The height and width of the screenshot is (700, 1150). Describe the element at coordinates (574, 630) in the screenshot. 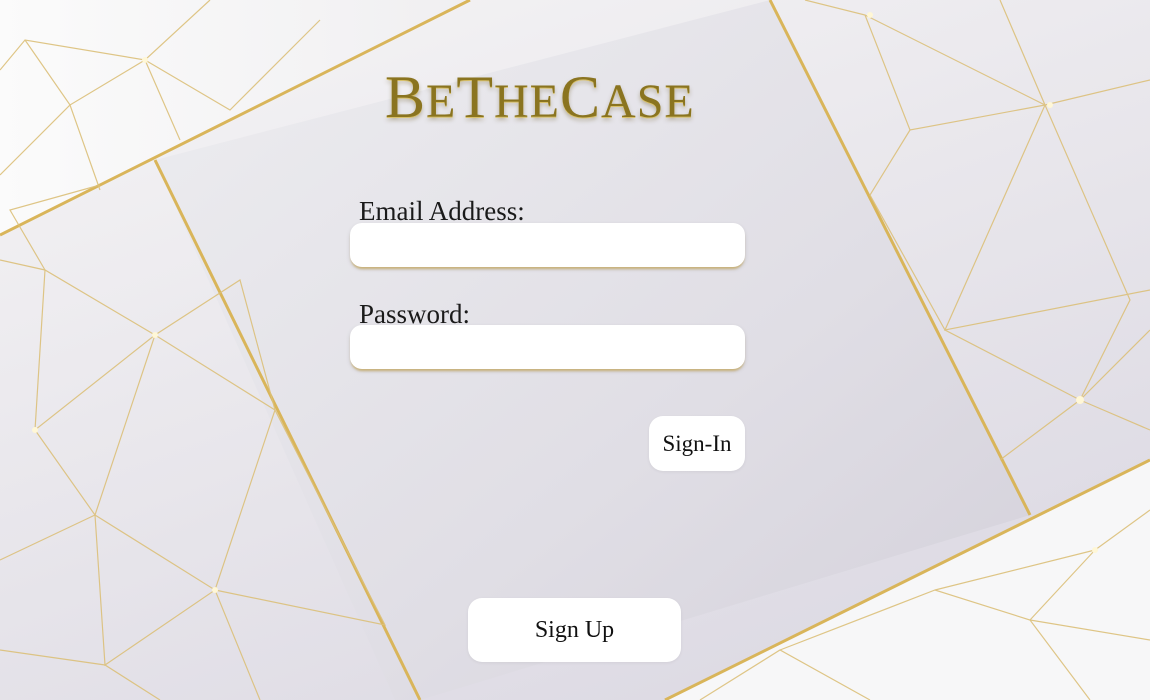

I see `sign-up-button: Sign Up` at that location.